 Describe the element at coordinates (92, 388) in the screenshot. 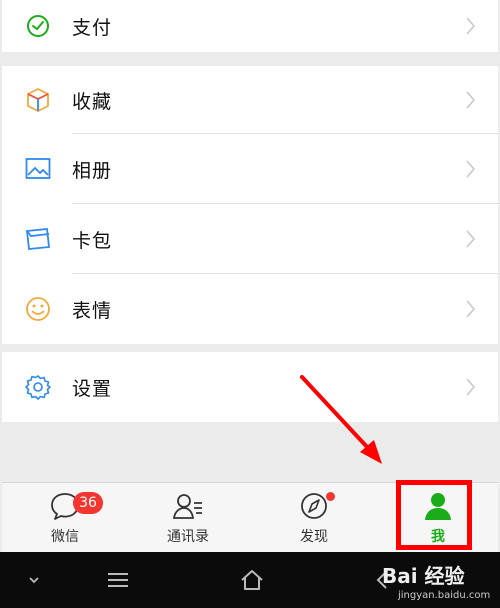

I see `menu-item-label: 设置` at that location.